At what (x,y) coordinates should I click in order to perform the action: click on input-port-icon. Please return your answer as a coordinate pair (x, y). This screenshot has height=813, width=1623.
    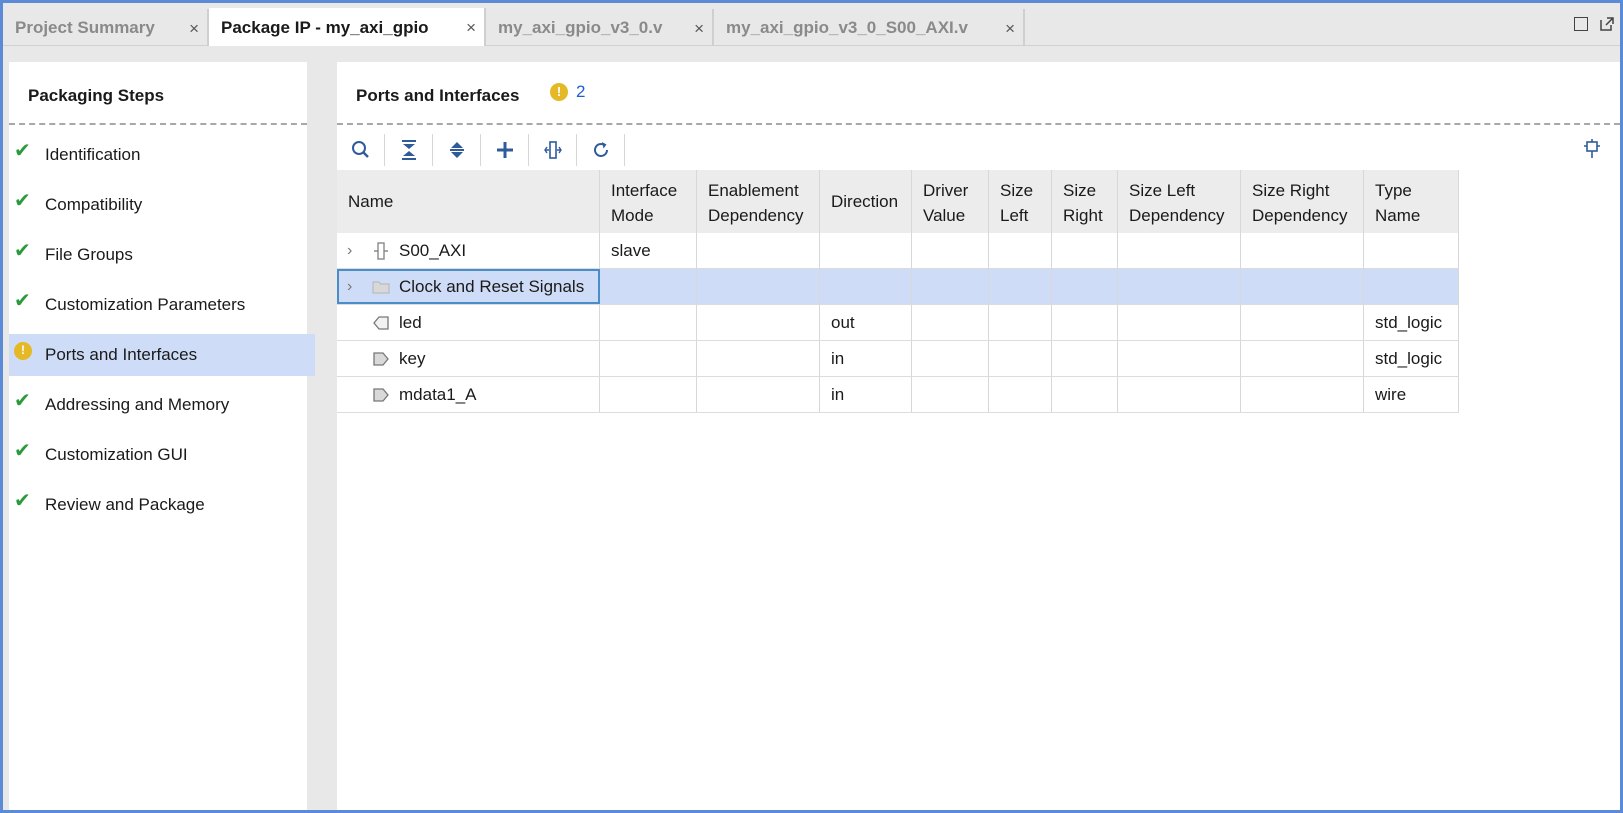
    Looking at the image, I should click on (381, 395).